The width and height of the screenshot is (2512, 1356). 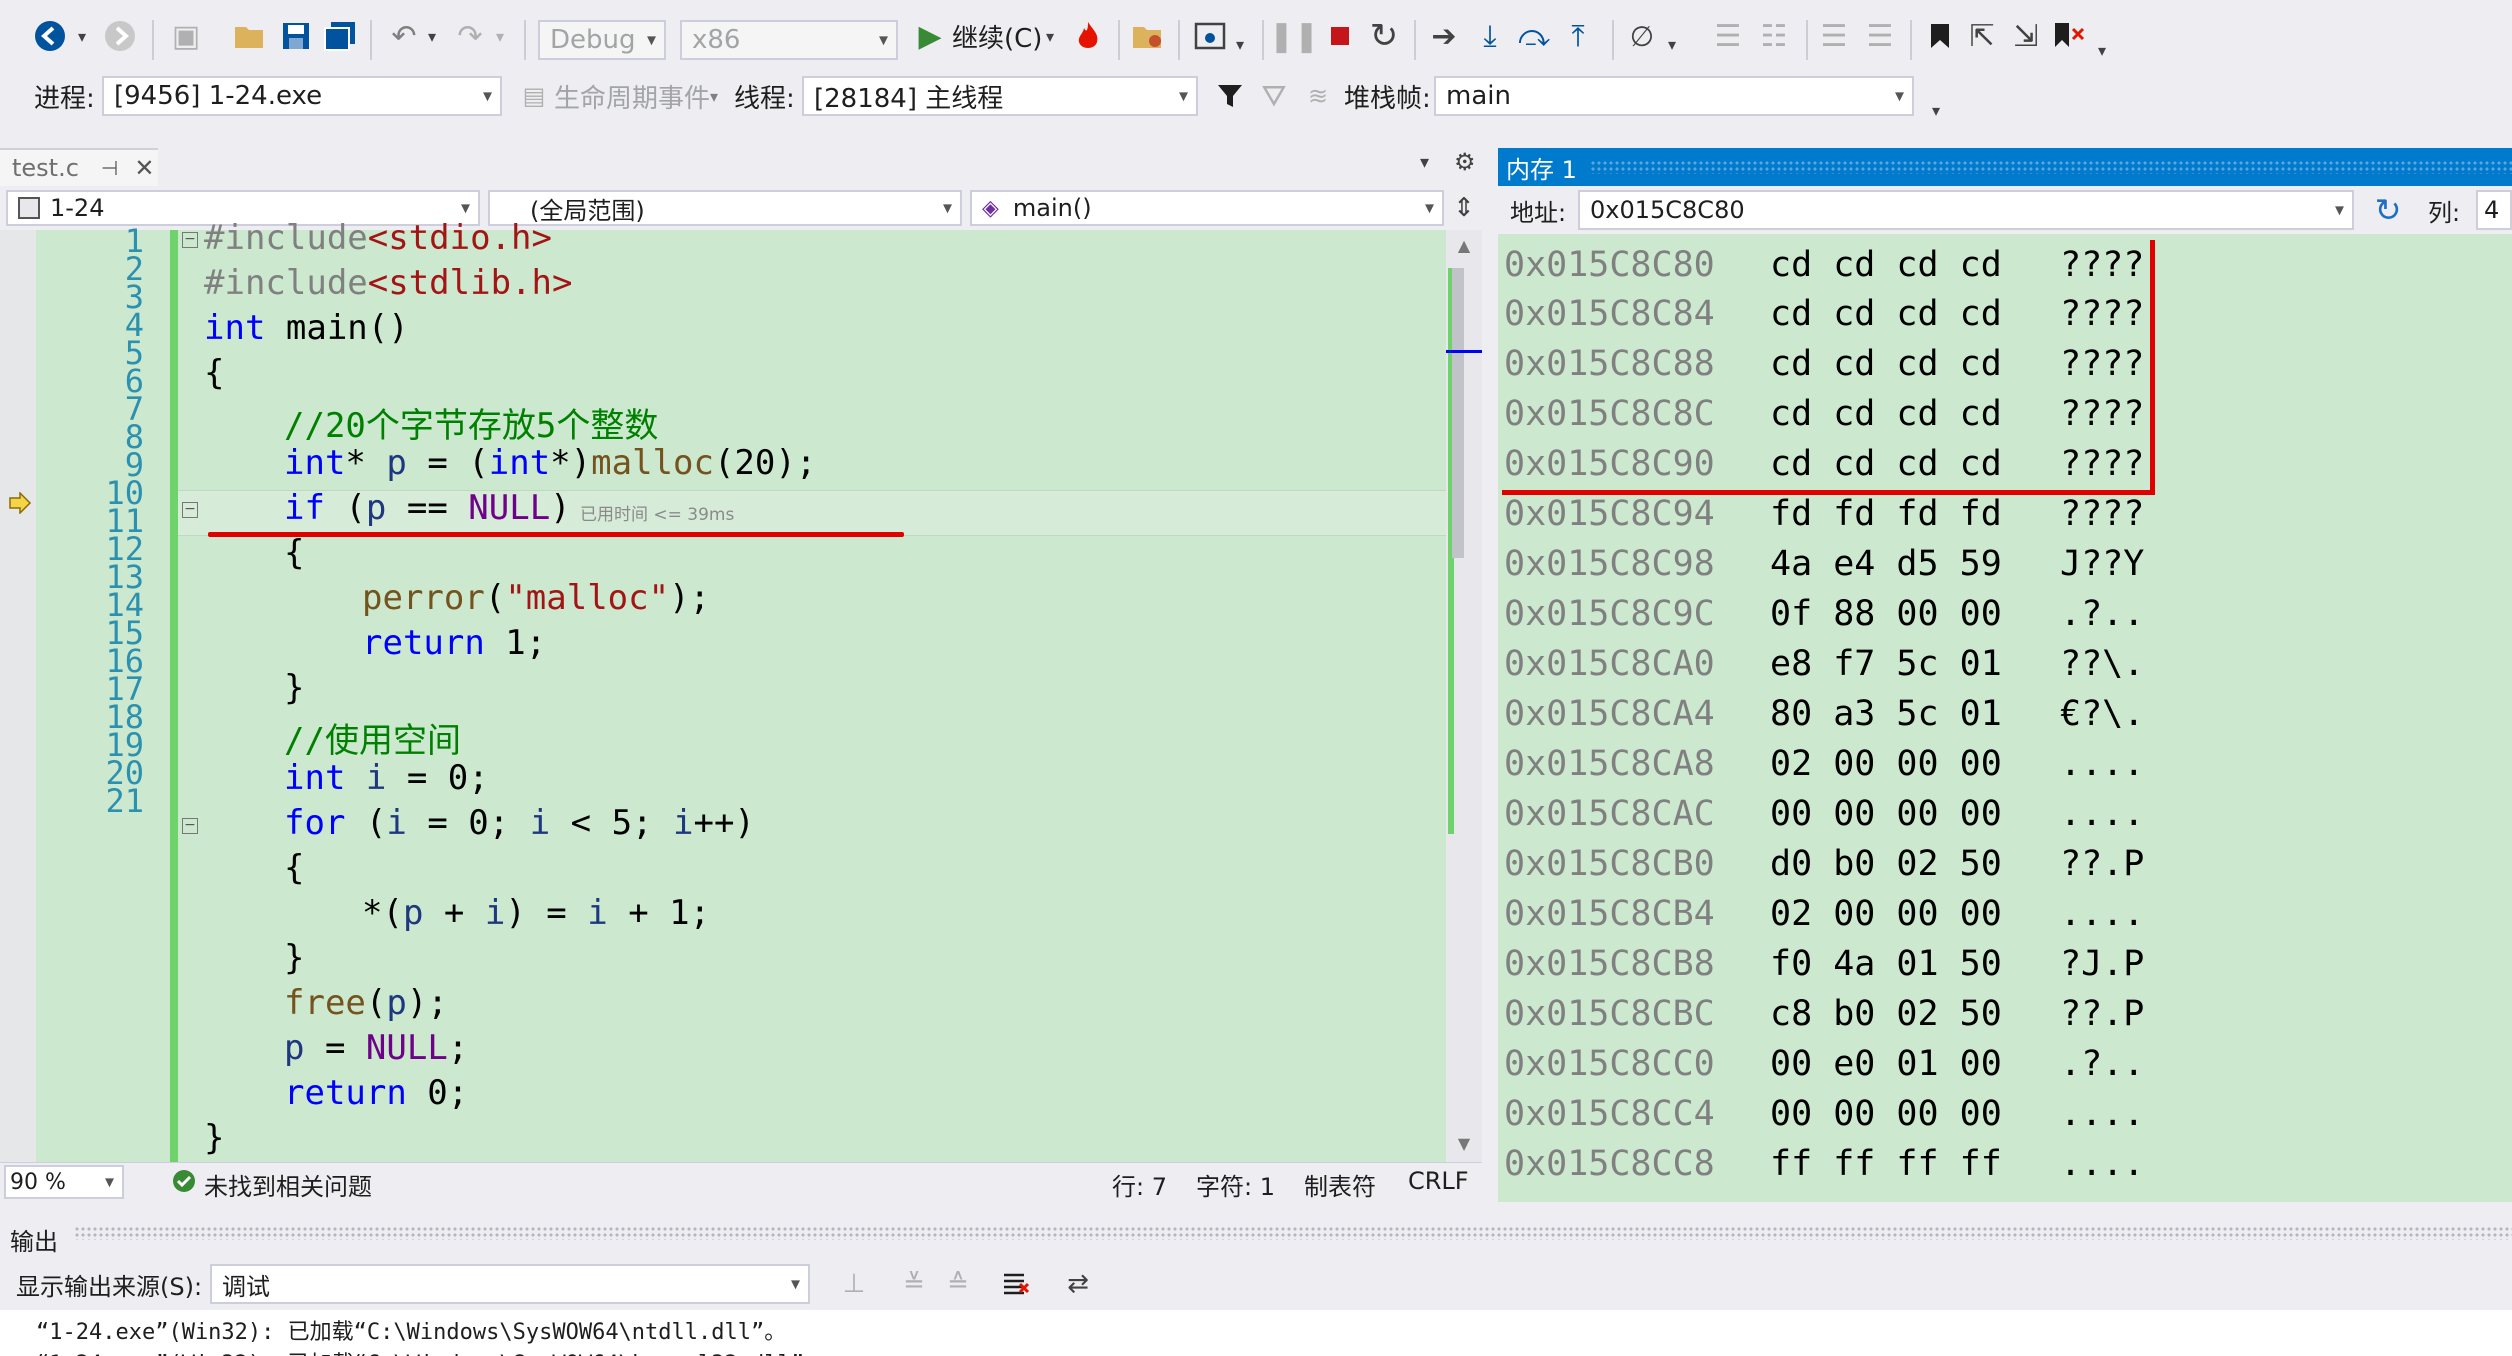 What do you see at coordinates (1207, 208) in the screenshot?
I see `function-select: ◈ main() ▾` at bounding box center [1207, 208].